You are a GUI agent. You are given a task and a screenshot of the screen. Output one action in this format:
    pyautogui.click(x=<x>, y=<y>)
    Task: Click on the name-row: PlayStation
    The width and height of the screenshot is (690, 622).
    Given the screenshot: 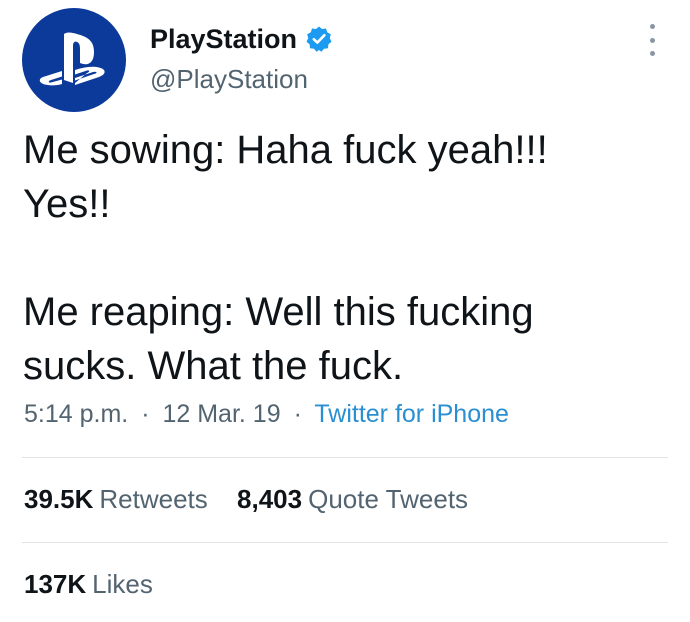 What is the action you would take?
    pyautogui.click(x=241, y=39)
    